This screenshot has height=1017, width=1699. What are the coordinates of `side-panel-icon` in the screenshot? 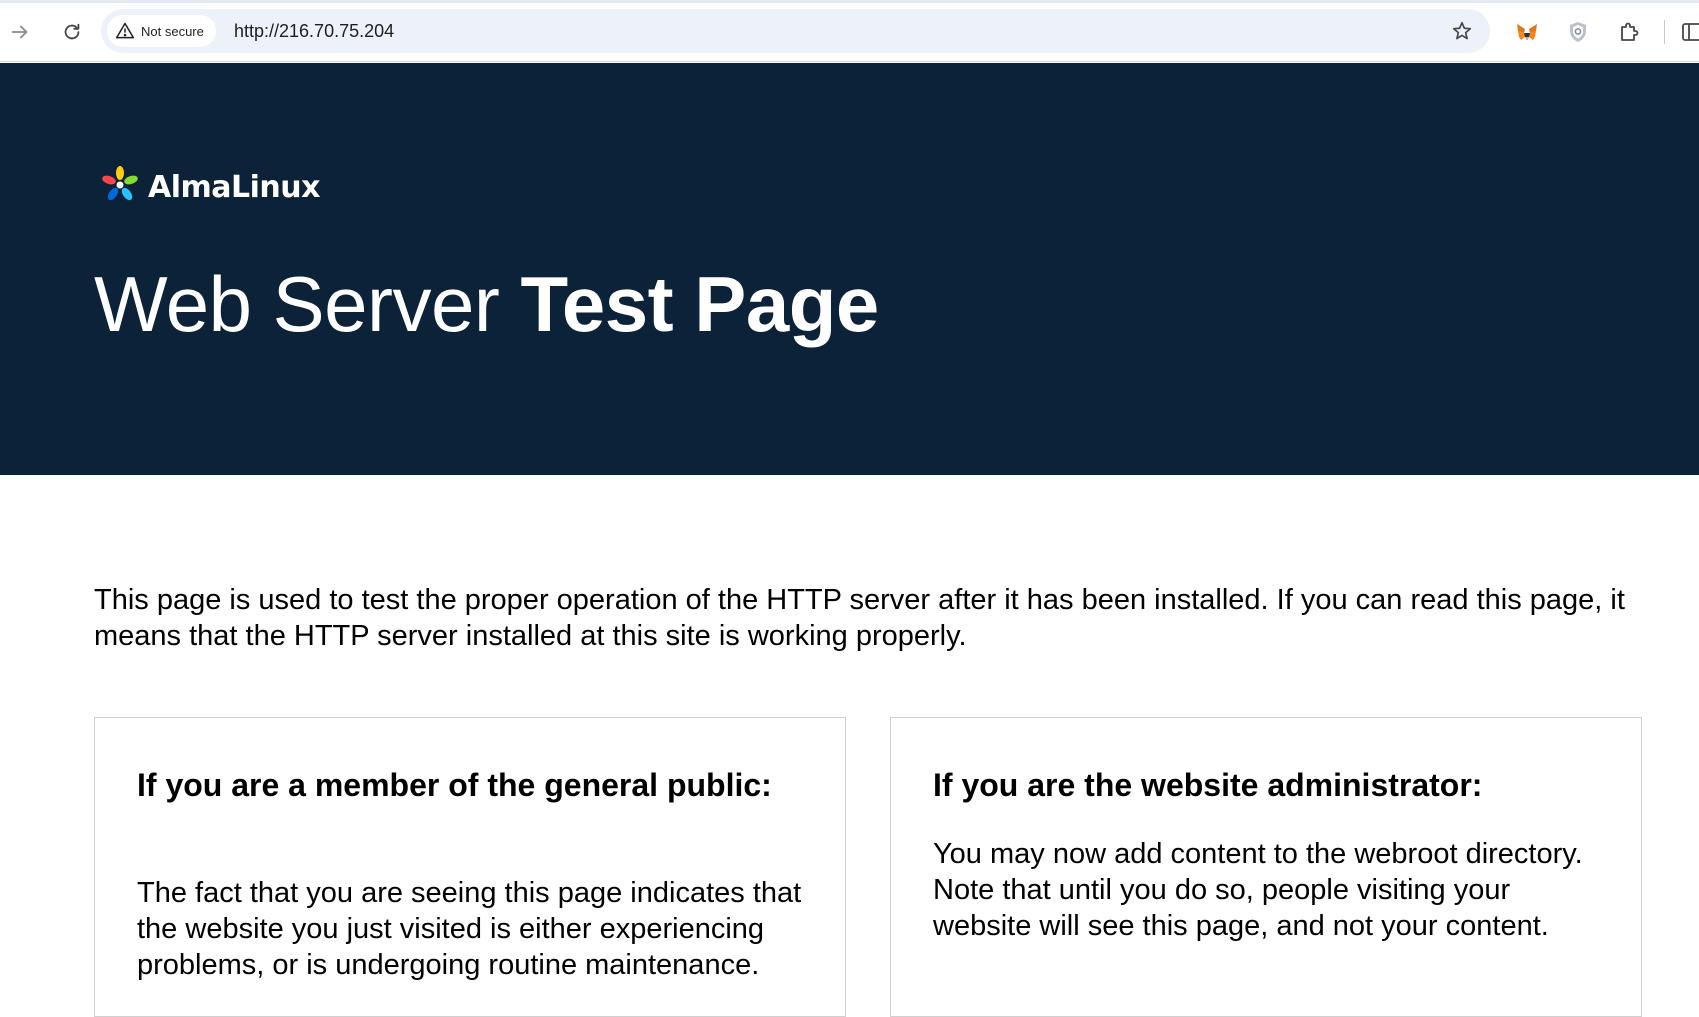 It's located at (1690, 32).